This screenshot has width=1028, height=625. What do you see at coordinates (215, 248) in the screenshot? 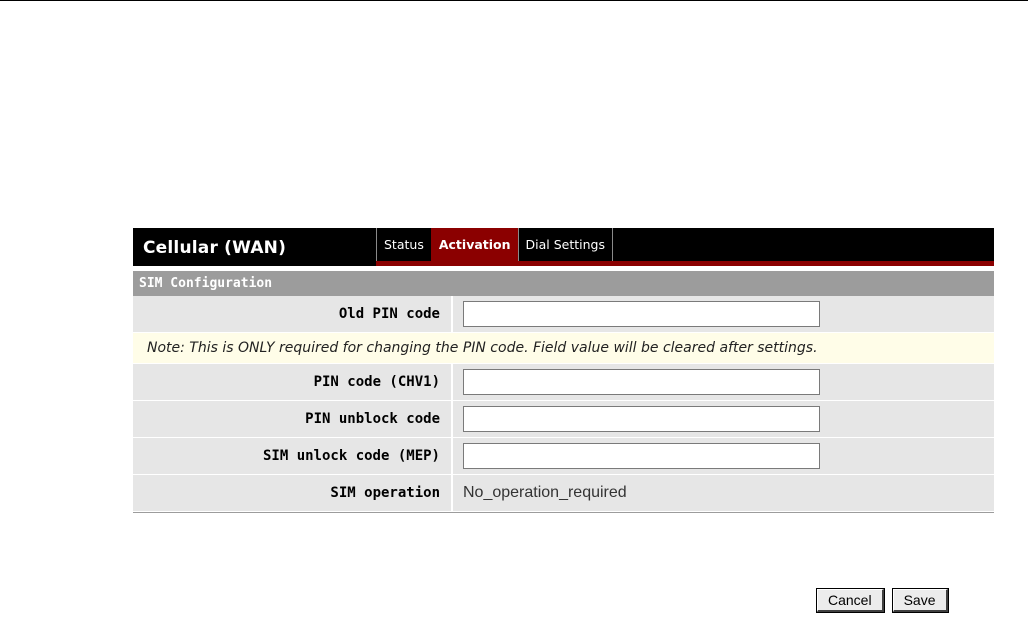
I see `panel-title: Cellular (WAN)` at bounding box center [215, 248].